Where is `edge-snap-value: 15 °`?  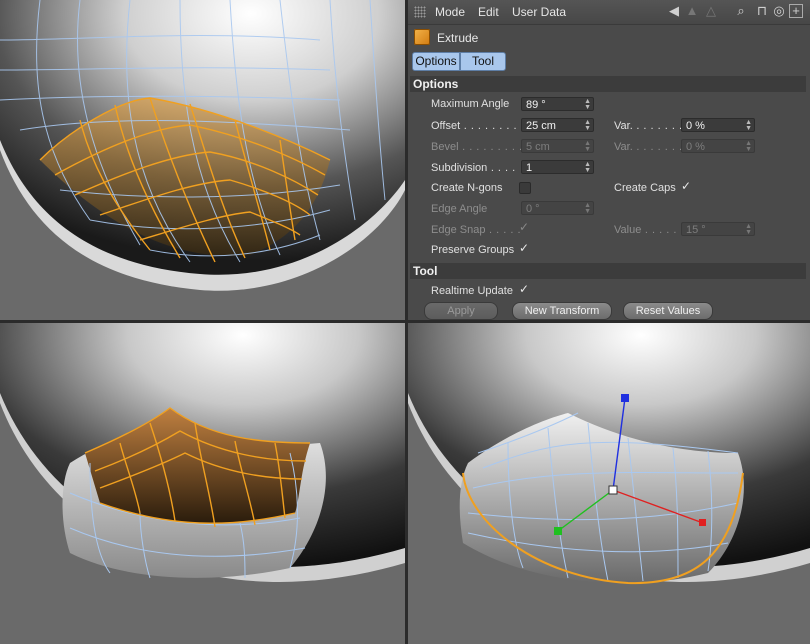
edge-snap-value: 15 ° is located at coordinates (696, 230).